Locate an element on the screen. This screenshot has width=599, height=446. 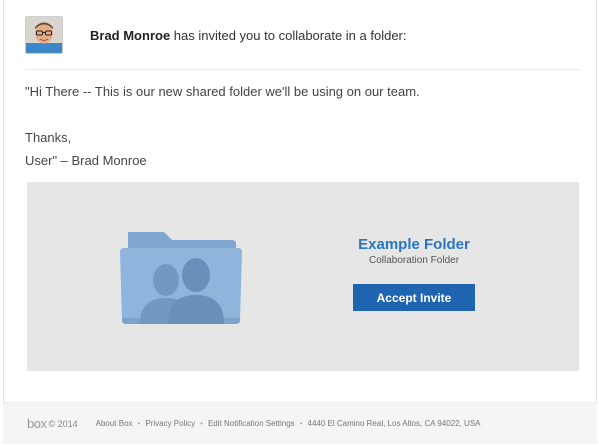
box-logo: box is located at coordinates (37, 423).